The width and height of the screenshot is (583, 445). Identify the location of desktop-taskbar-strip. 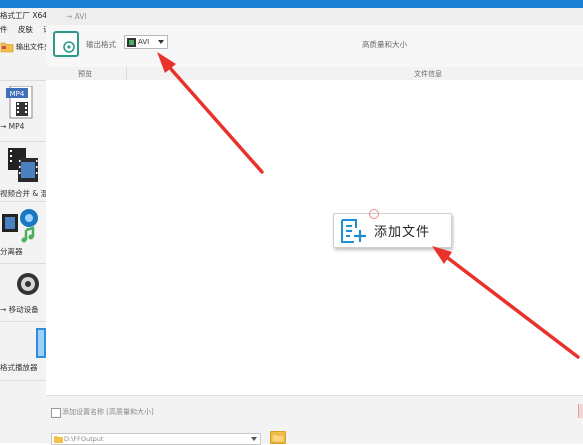
(291, 4).